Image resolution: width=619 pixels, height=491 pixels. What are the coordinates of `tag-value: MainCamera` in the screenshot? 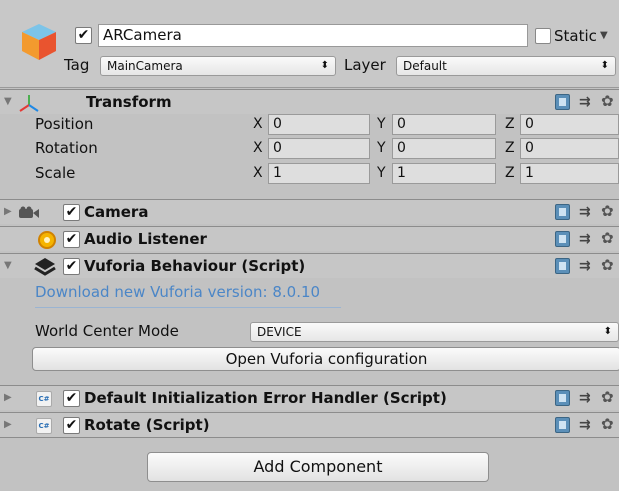 It's located at (145, 66).